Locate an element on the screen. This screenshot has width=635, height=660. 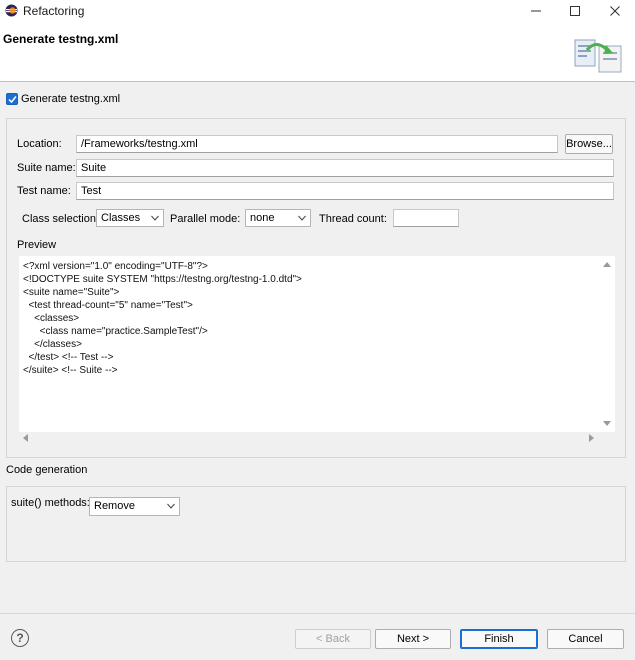
suite-name-label: Suite name: is located at coordinates (46, 168).